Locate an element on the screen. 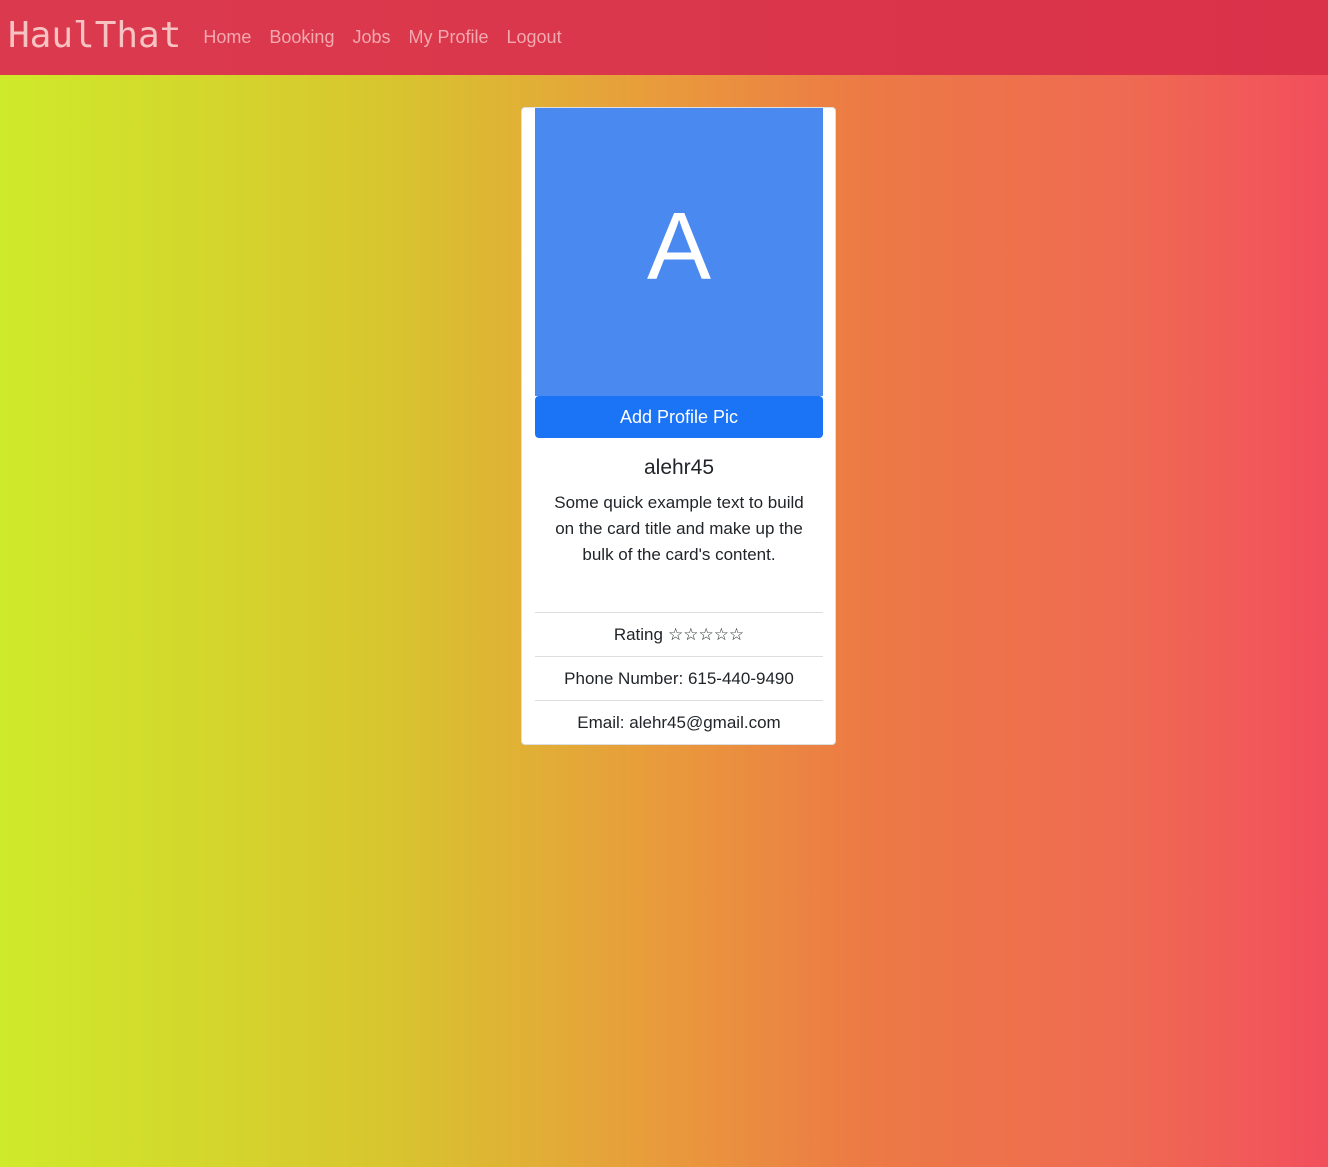  phone-item: Phone Number: 615-440-9490 is located at coordinates (679, 678).